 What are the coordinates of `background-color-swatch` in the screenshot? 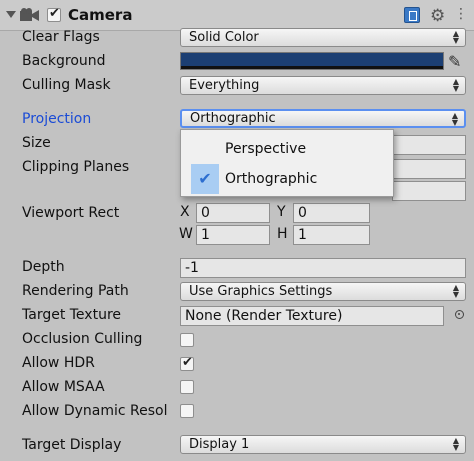 It's located at (312, 61).